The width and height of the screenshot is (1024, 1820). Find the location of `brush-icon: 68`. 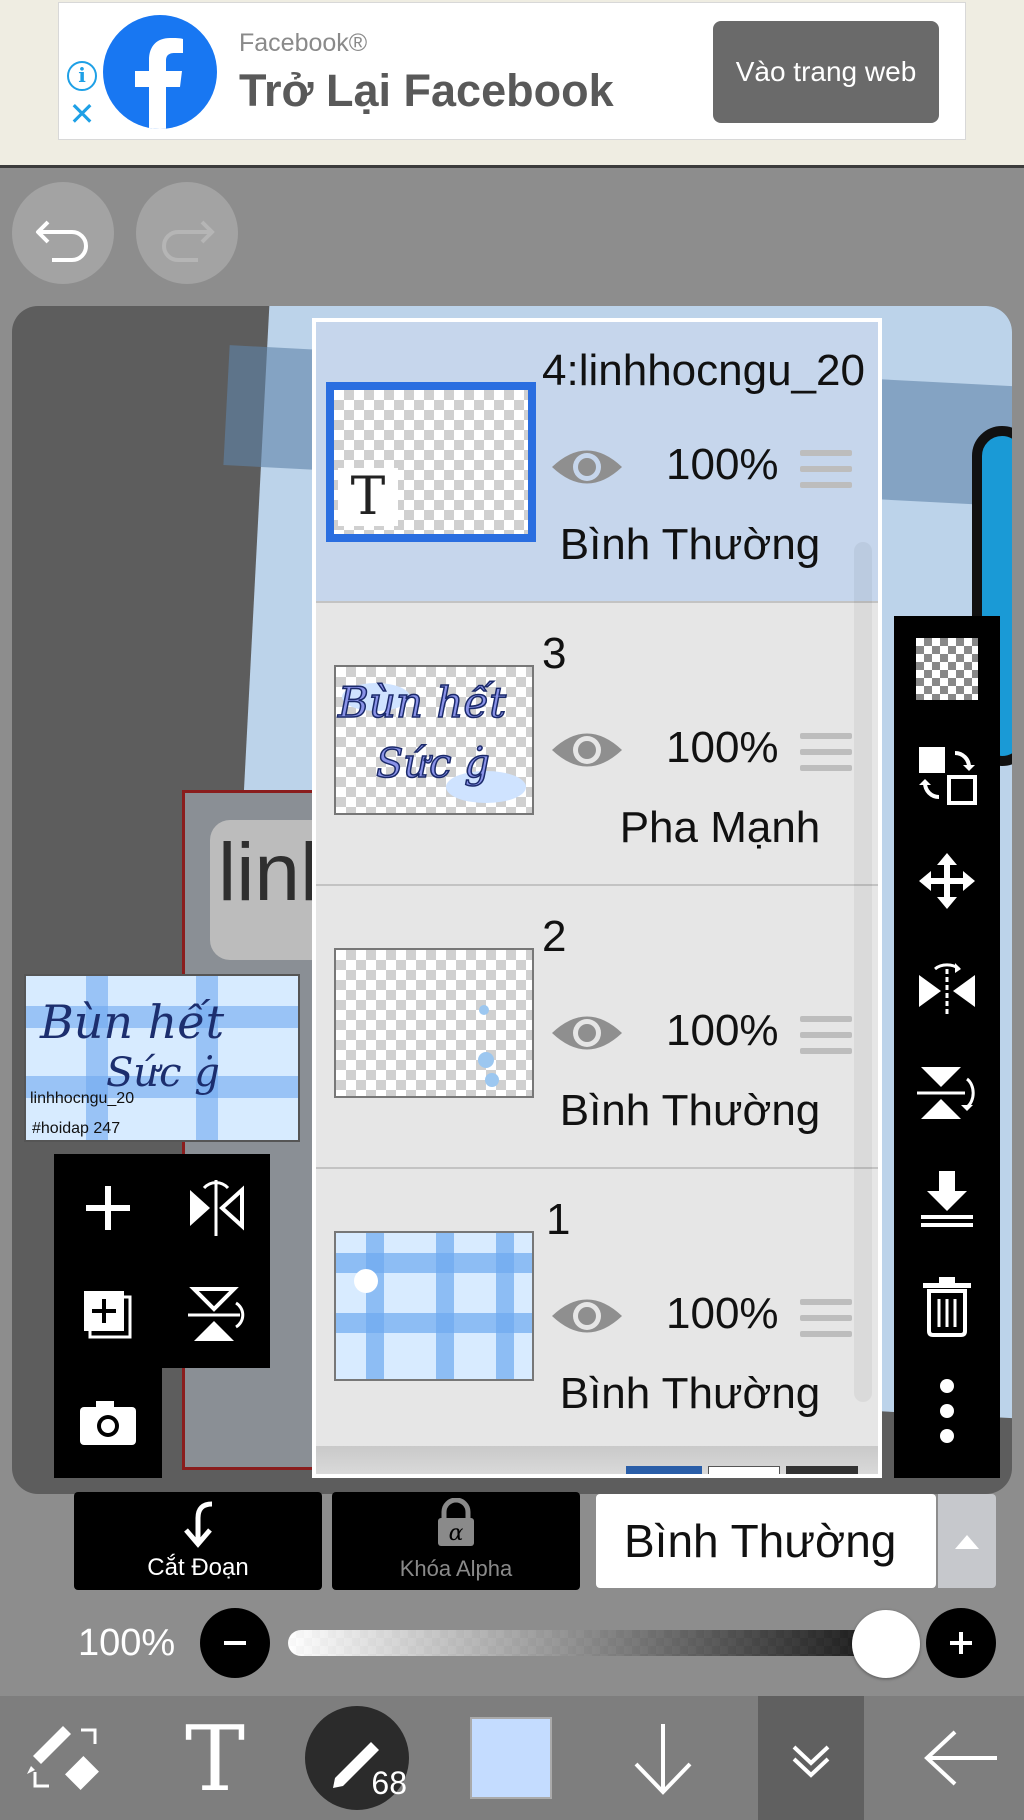

brush-icon: 68 is located at coordinates (357, 1758).